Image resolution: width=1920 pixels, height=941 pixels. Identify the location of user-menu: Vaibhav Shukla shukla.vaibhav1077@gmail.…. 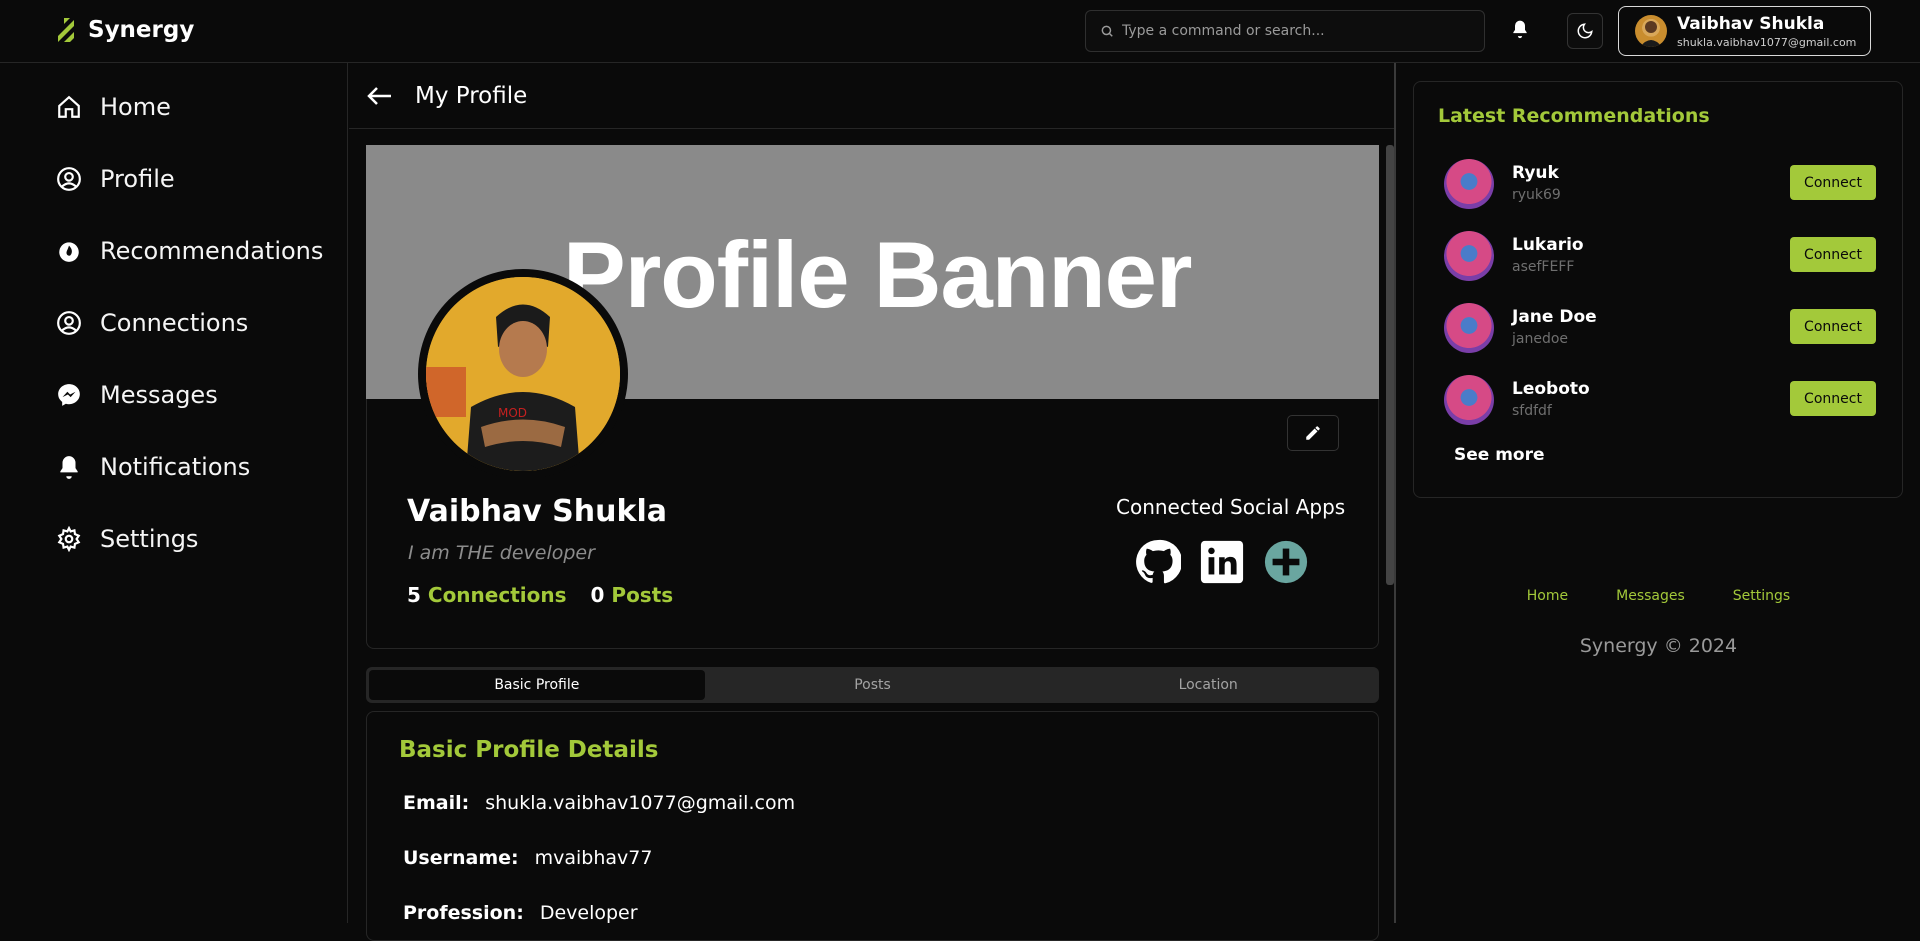
(1744, 31).